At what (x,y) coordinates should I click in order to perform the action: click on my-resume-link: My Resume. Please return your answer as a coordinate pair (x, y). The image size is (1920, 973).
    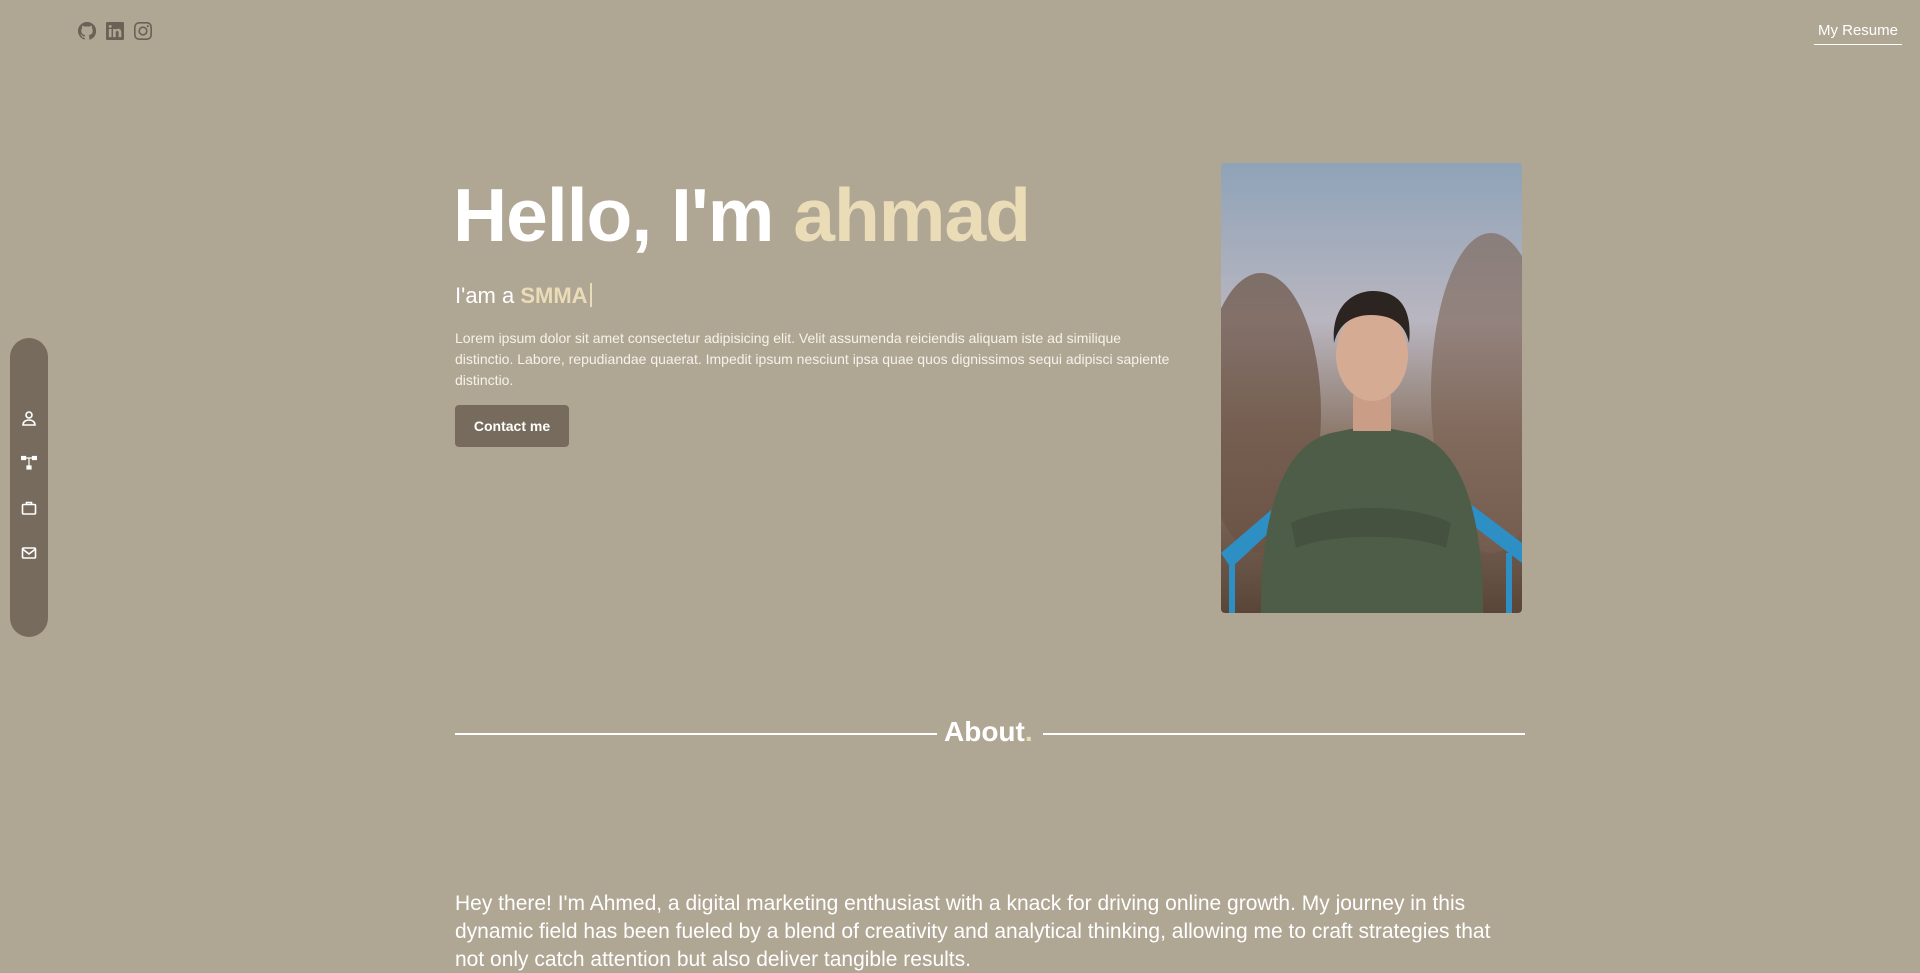
    Looking at the image, I should click on (1857, 33).